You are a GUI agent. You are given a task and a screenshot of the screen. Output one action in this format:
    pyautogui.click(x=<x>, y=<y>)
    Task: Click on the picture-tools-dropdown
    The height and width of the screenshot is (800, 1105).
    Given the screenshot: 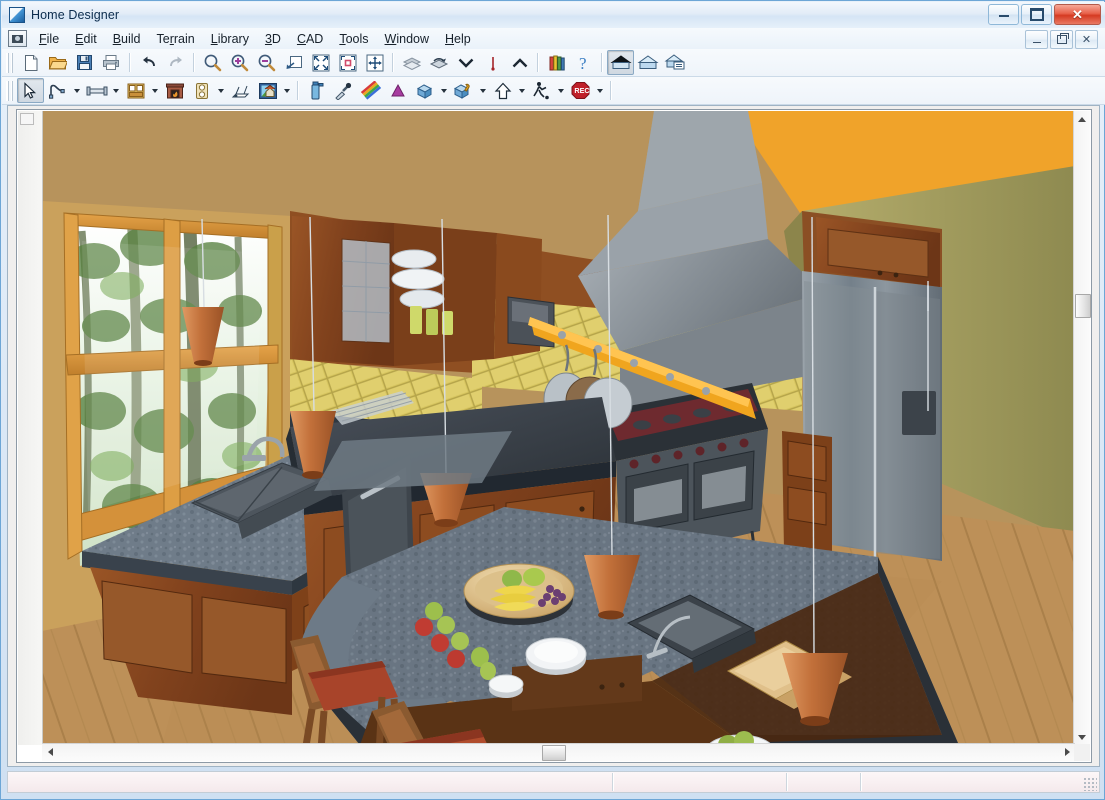 What is the action you would take?
    pyautogui.click(x=287, y=90)
    